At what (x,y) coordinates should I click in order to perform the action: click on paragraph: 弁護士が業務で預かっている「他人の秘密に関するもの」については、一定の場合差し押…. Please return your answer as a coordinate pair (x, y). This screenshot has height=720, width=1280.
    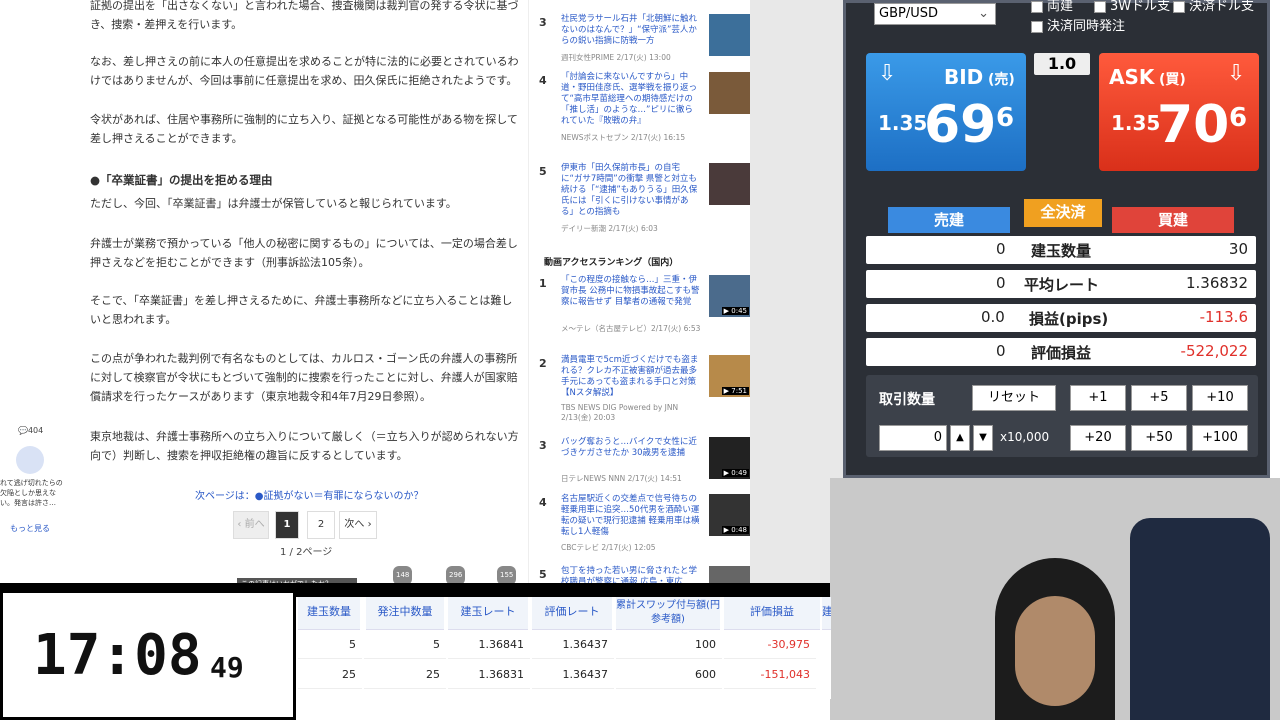
    Looking at the image, I should click on (304, 253).